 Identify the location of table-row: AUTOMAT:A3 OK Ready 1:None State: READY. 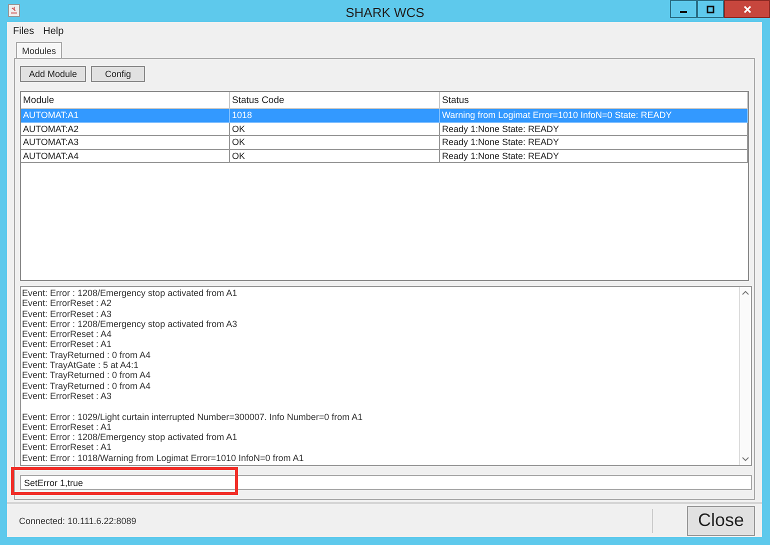
(384, 143).